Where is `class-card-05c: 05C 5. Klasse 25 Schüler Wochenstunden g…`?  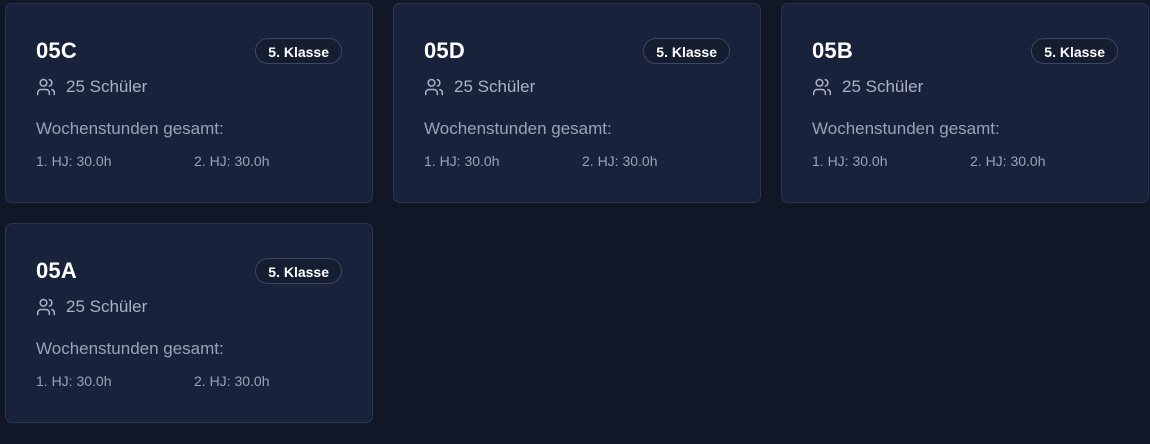 class-card-05c: 05C 5. Klasse 25 Schüler Wochenstunden g… is located at coordinates (189, 103).